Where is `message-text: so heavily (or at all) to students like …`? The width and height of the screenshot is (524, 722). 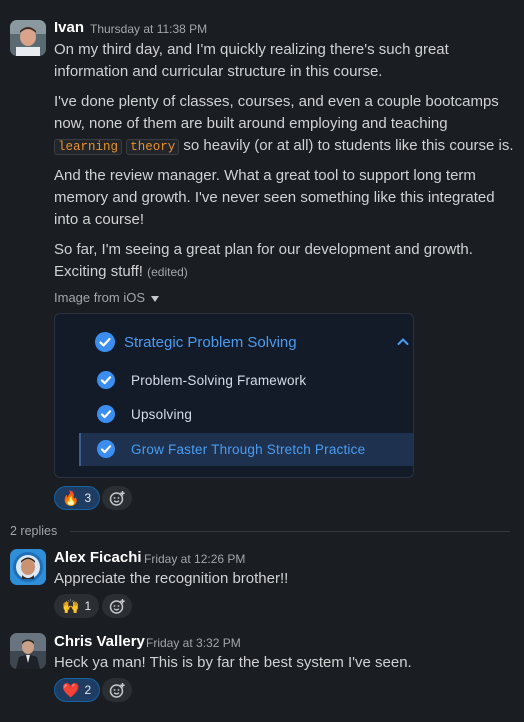 message-text: so heavily (or at all) to students like … is located at coordinates (346, 145).